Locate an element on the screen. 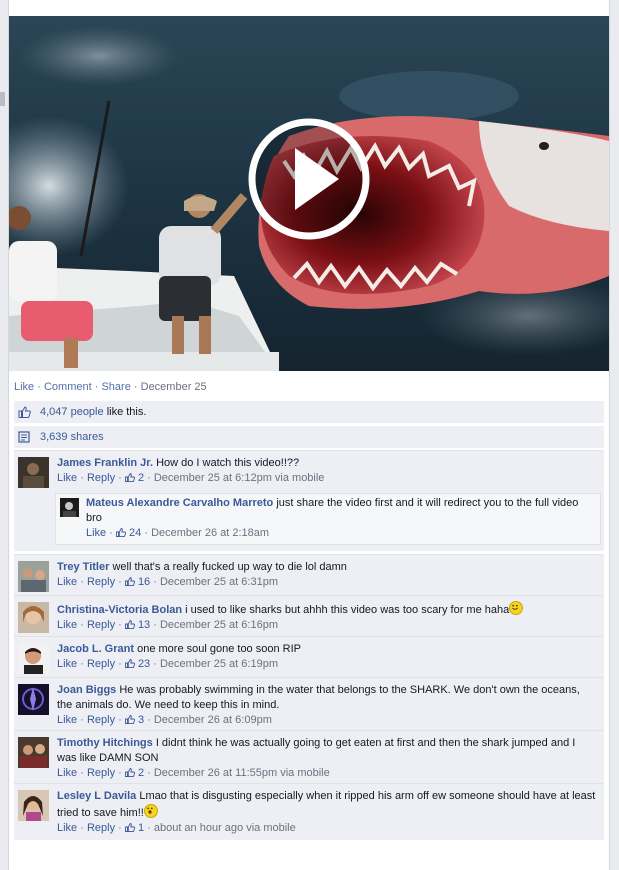 The image size is (619, 870). comment-time: December 26 at 11:55pm via mobile is located at coordinates (242, 773).